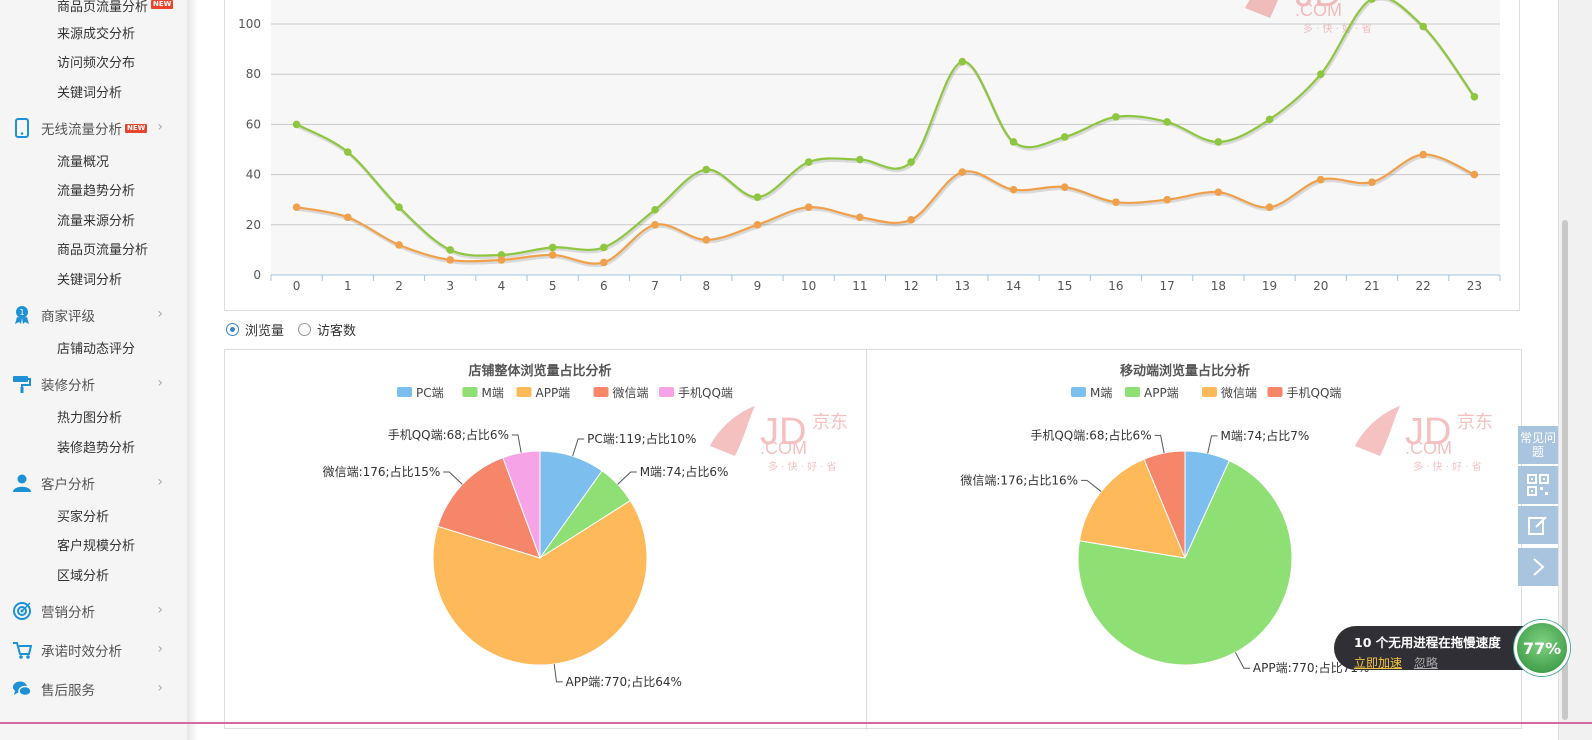  Describe the element at coordinates (1019, 479) in the screenshot. I see `slice-label: 微信端:176;占比16%` at that location.